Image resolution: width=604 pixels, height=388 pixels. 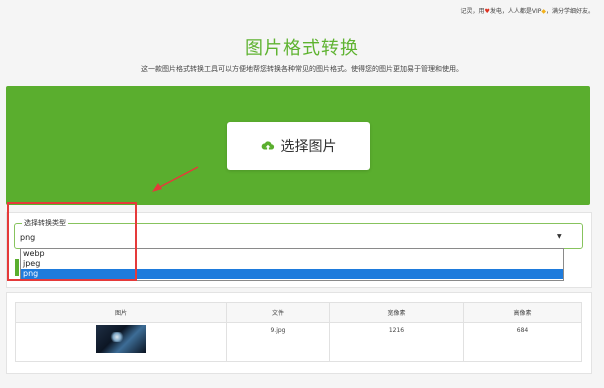 What do you see at coordinates (515, 11) in the screenshot?
I see `notice-text-2: 发电，人人都是VIP` at bounding box center [515, 11].